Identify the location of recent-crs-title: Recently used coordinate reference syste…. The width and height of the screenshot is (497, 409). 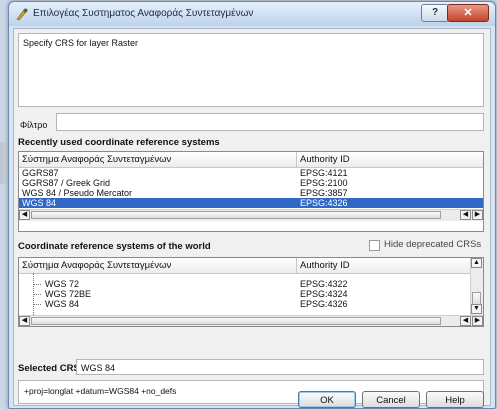
(119, 142).